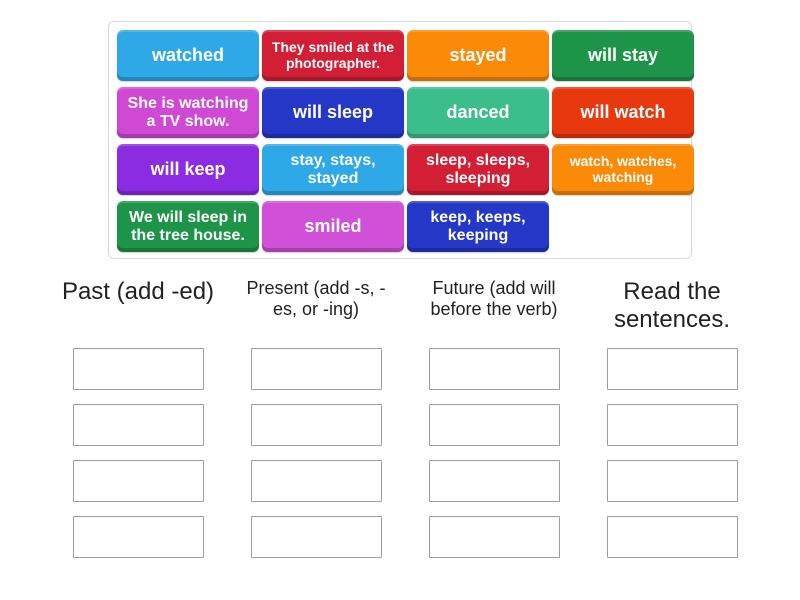  I want to click on tile: They smiled at the photographer., so click(333, 55).